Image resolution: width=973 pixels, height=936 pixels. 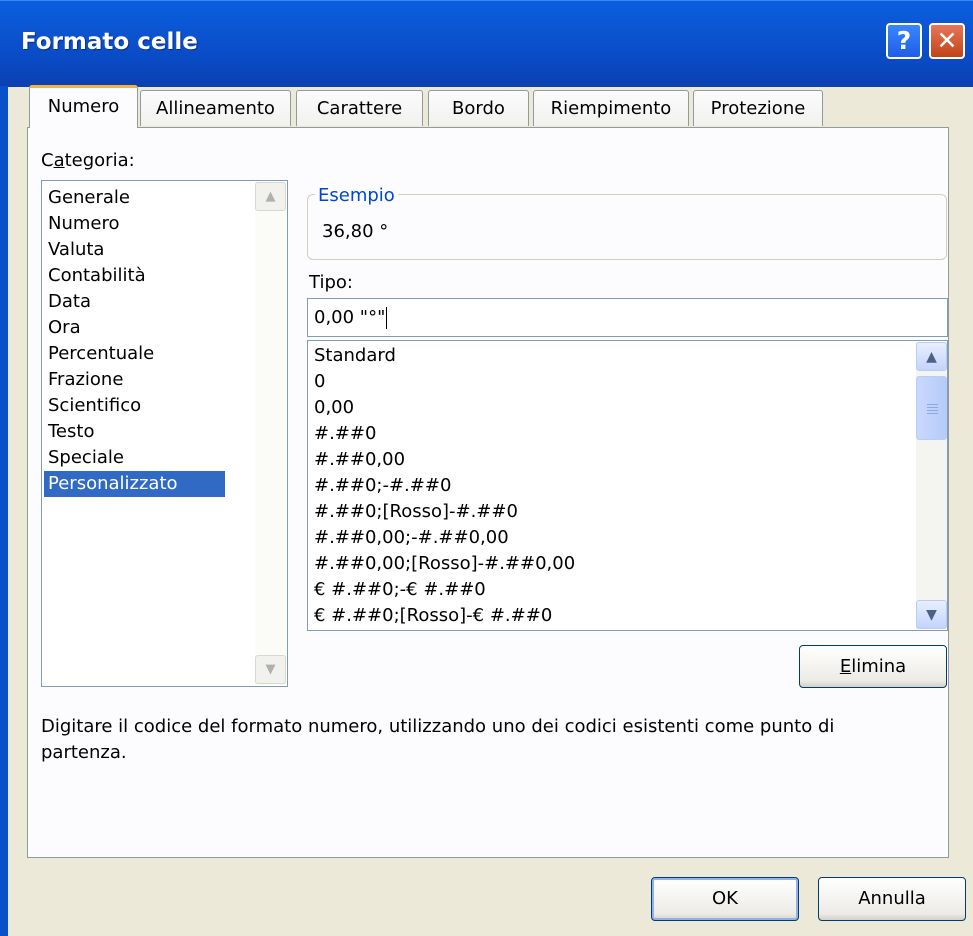 I want to click on type-scroll-down-button: ▼, so click(x=931, y=614).